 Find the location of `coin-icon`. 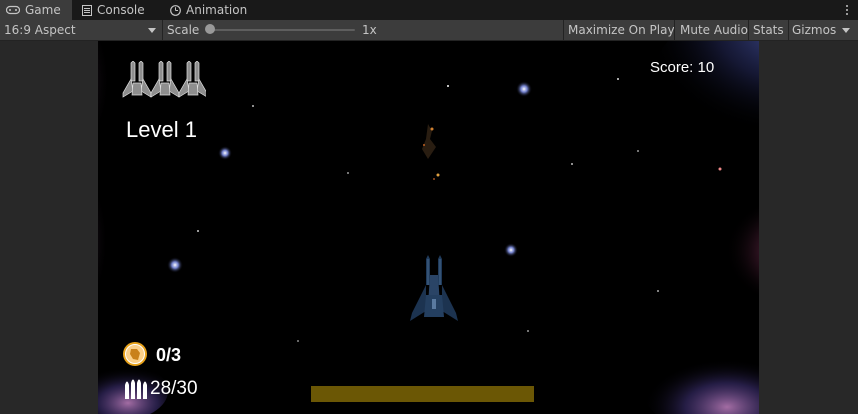

coin-icon is located at coordinates (135, 354).